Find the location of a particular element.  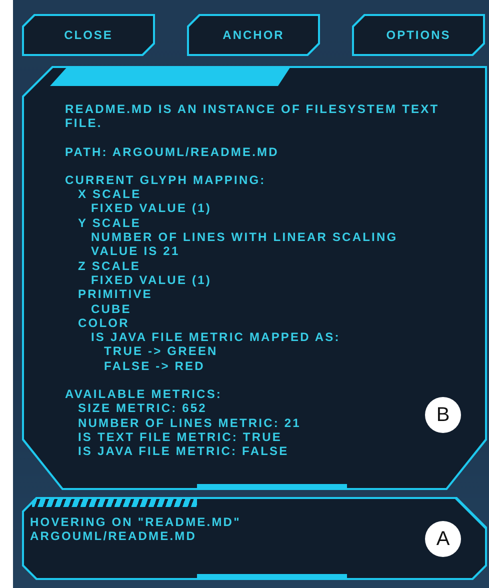

section-heading: CURRENT GLYPH MAPPING: is located at coordinates (165, 180).